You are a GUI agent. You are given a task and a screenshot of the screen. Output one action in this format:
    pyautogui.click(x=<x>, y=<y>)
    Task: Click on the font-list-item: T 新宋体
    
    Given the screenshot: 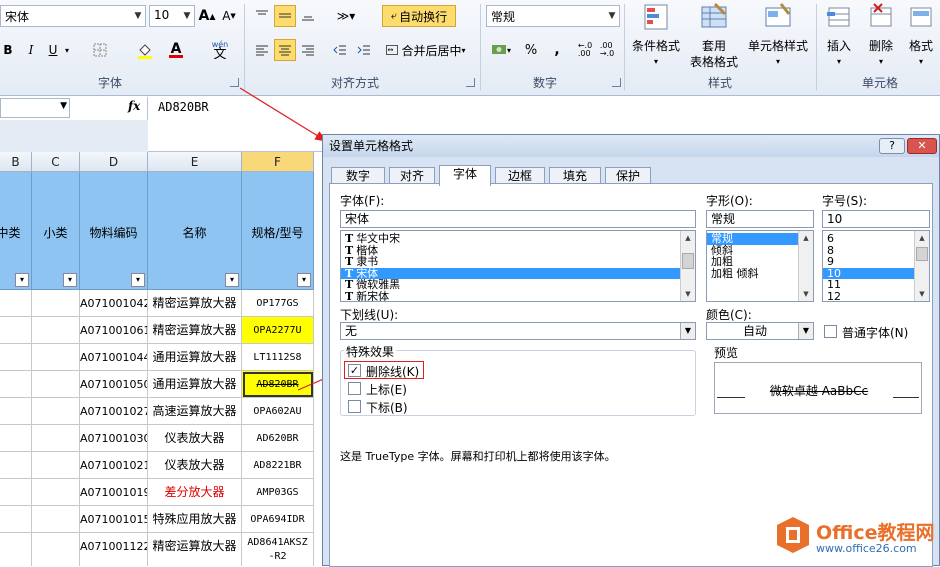 What is the action you would take?
    pyautogui.click(x=518, y=295)
    